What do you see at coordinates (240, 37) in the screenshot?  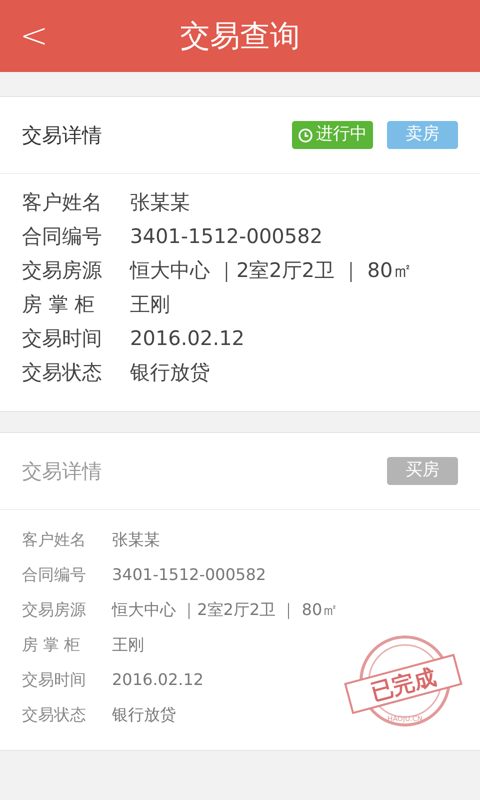 I see `page-title: 交易查询` at bounding box center [240, 37].